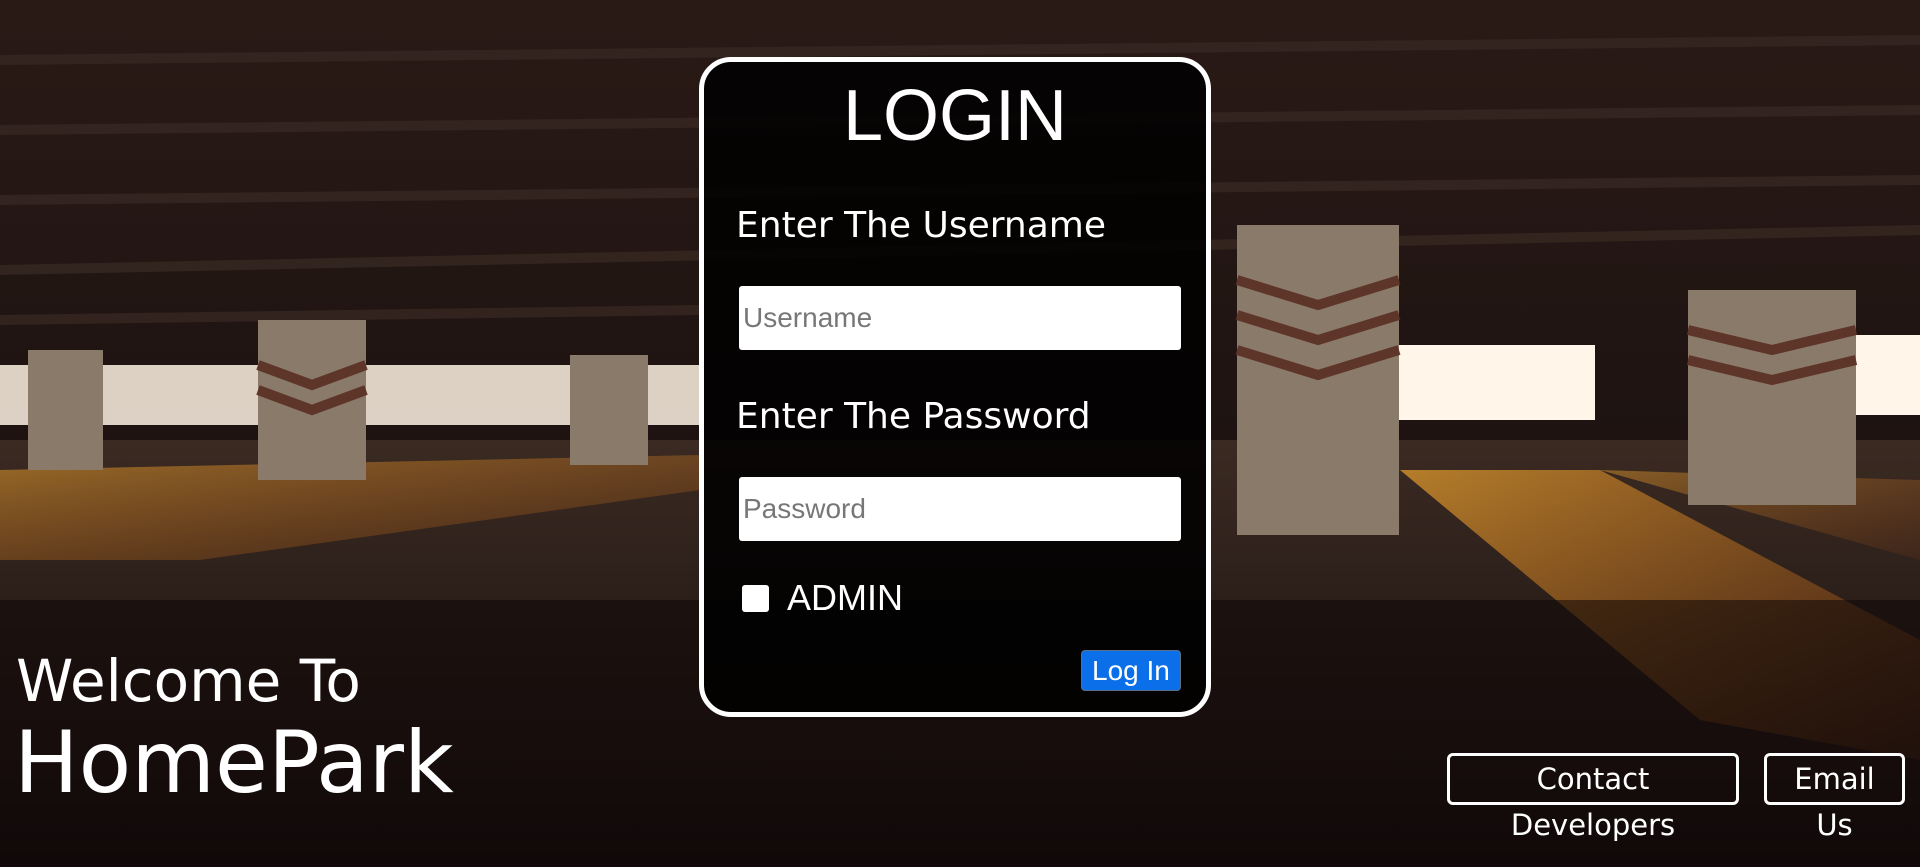 The width and height of the screenshot is (1920, 867). I want to click on email-us-button: Email Us, so click(1834, 797).